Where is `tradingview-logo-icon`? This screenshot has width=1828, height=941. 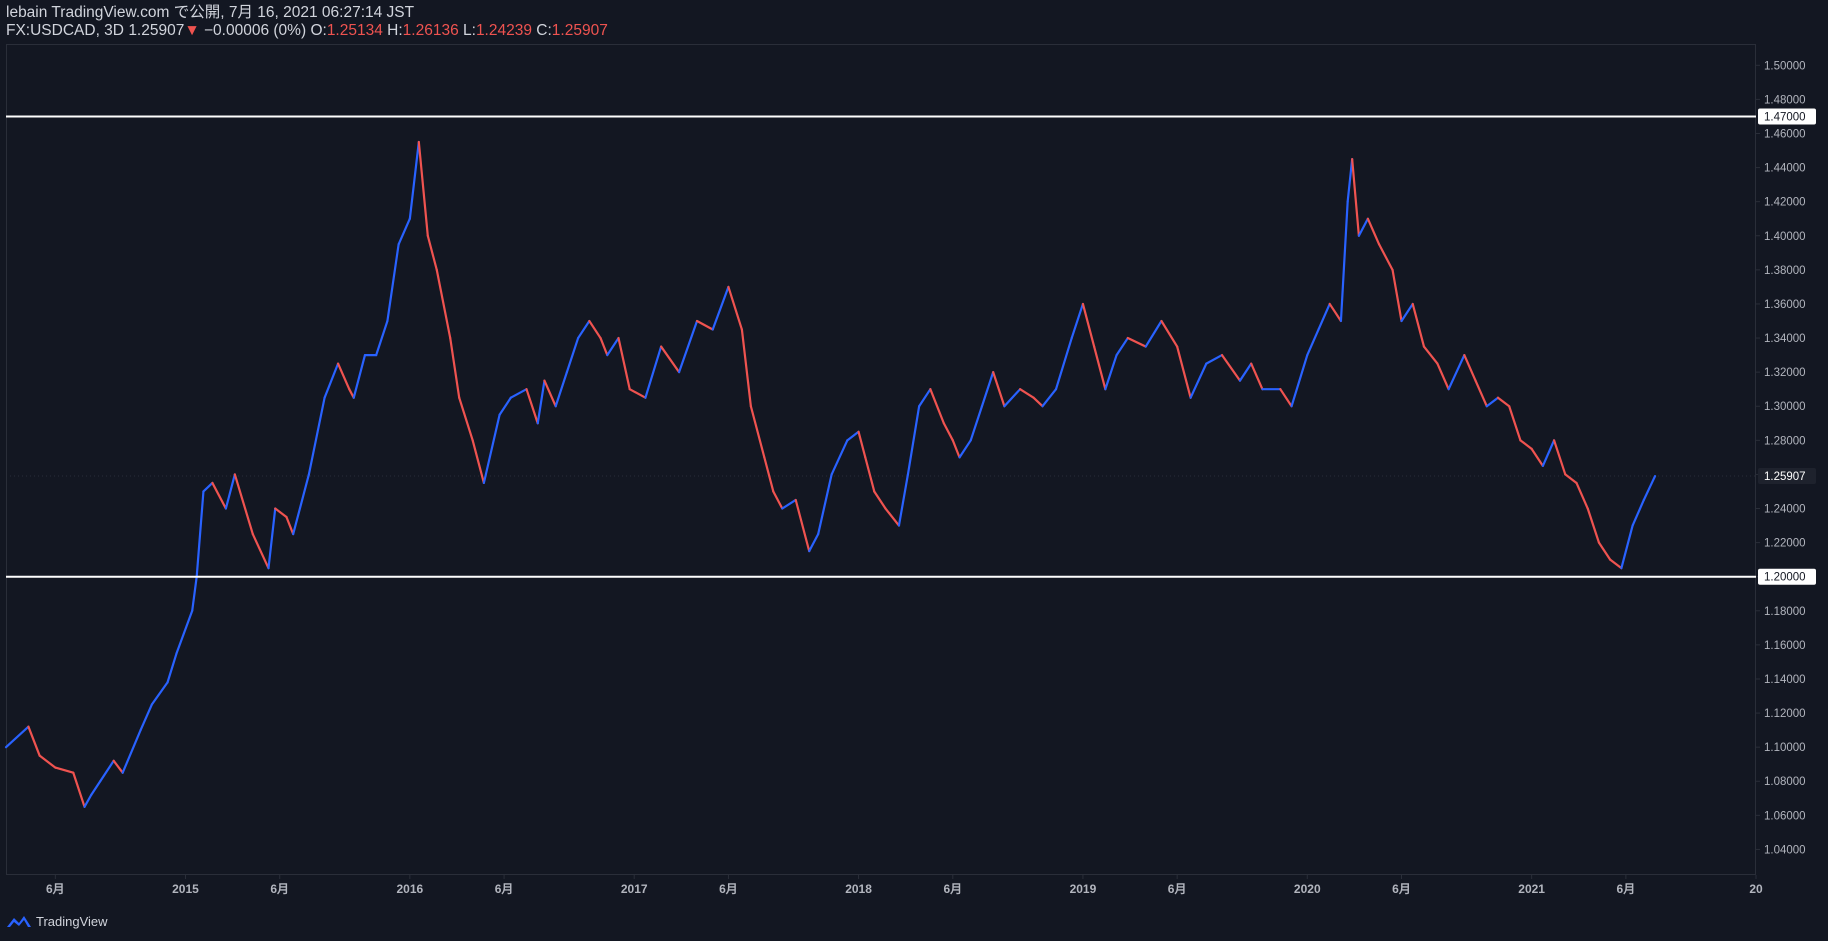 tradingview-logo-icon is located at coordinates (19, 921).